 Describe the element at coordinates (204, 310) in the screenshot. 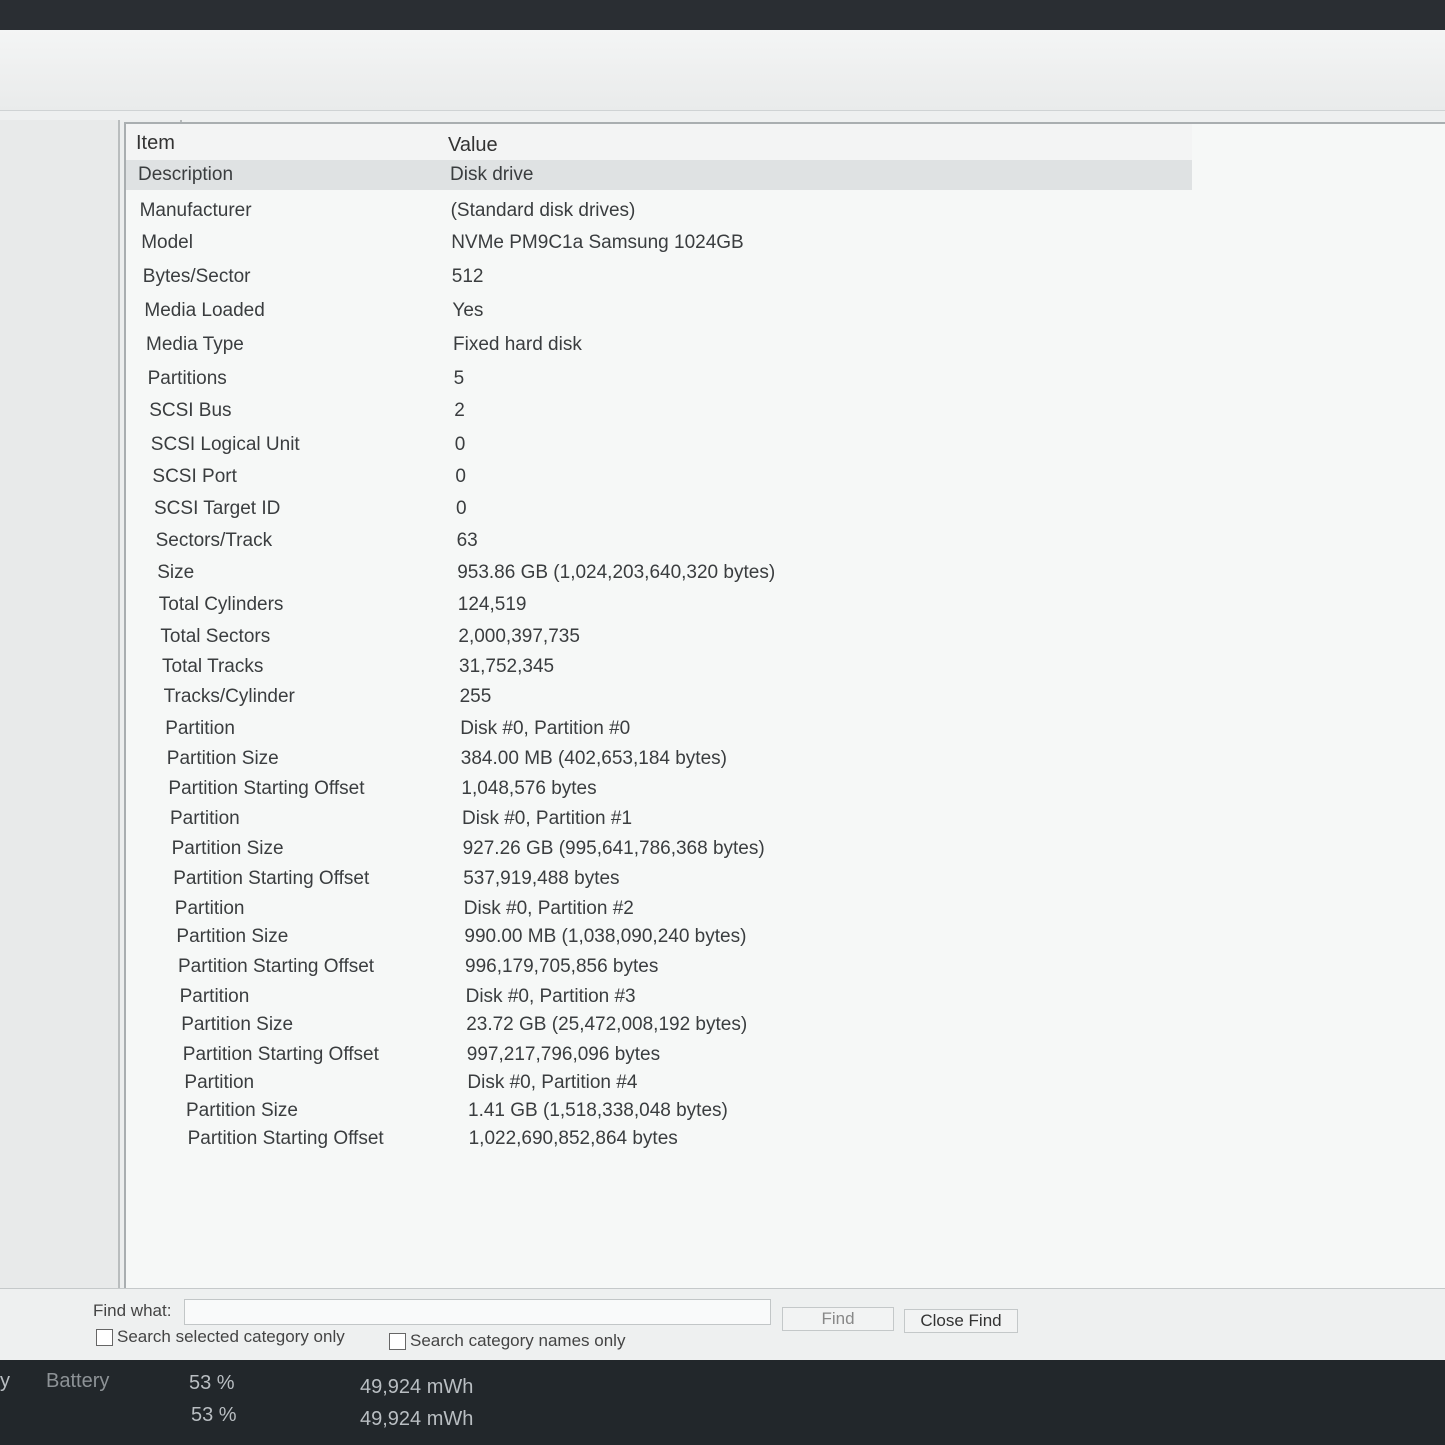

I see `row-item-cell: Media Loaded` at that location.